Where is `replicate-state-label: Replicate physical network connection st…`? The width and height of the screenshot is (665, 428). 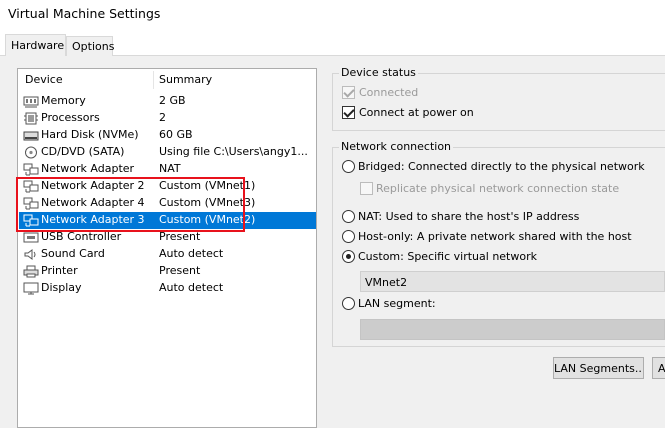 replicate-state-label: Replicate physical network connection st… is located at coordinates (498, 188).